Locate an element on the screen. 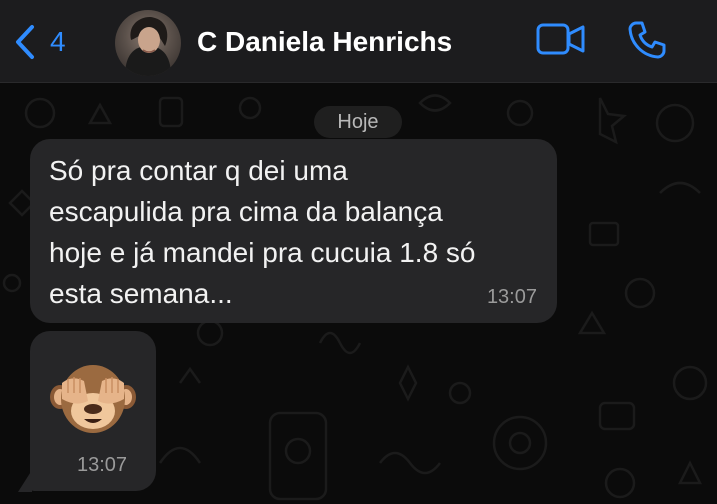  emoji-message-bubble: 13:07 is located at coordinates (93, 411).